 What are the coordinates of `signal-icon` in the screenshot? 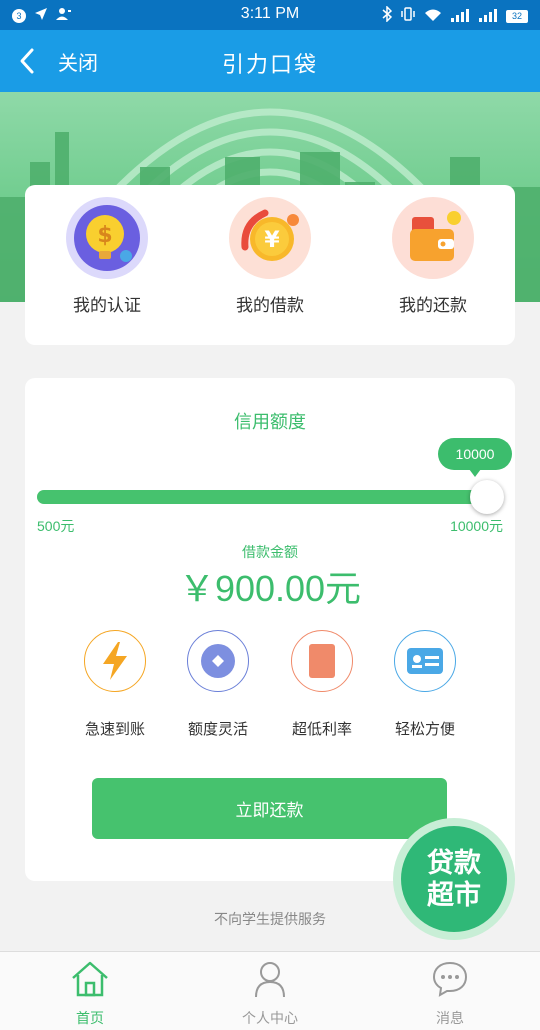 It's located at (460, 16).